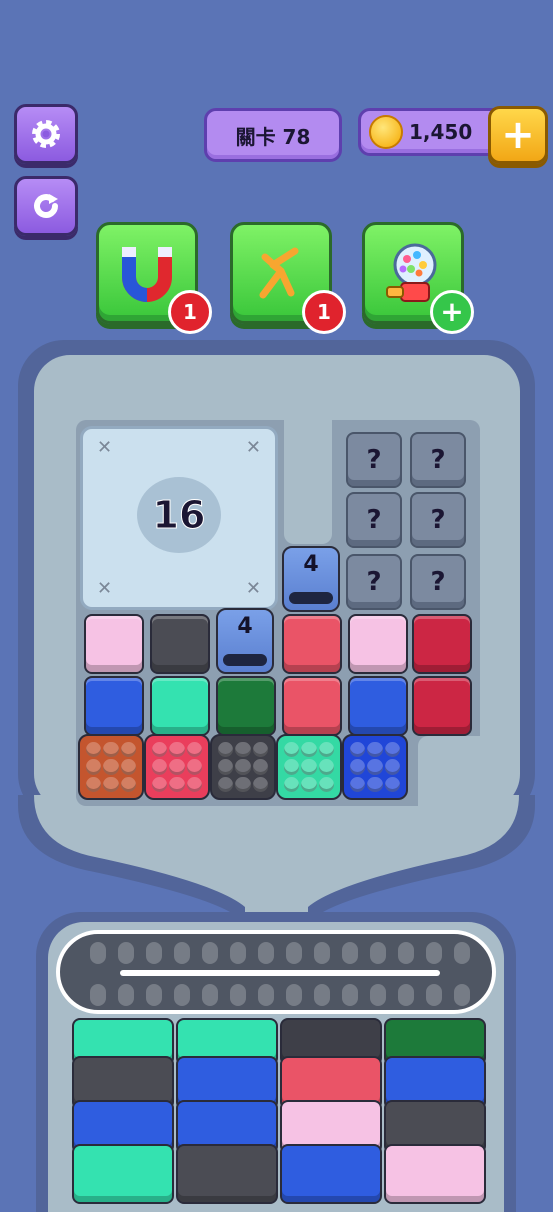 This screenshot has height=1212, width=553. I want to click on conveyor-top-slots, so click(280, 953).